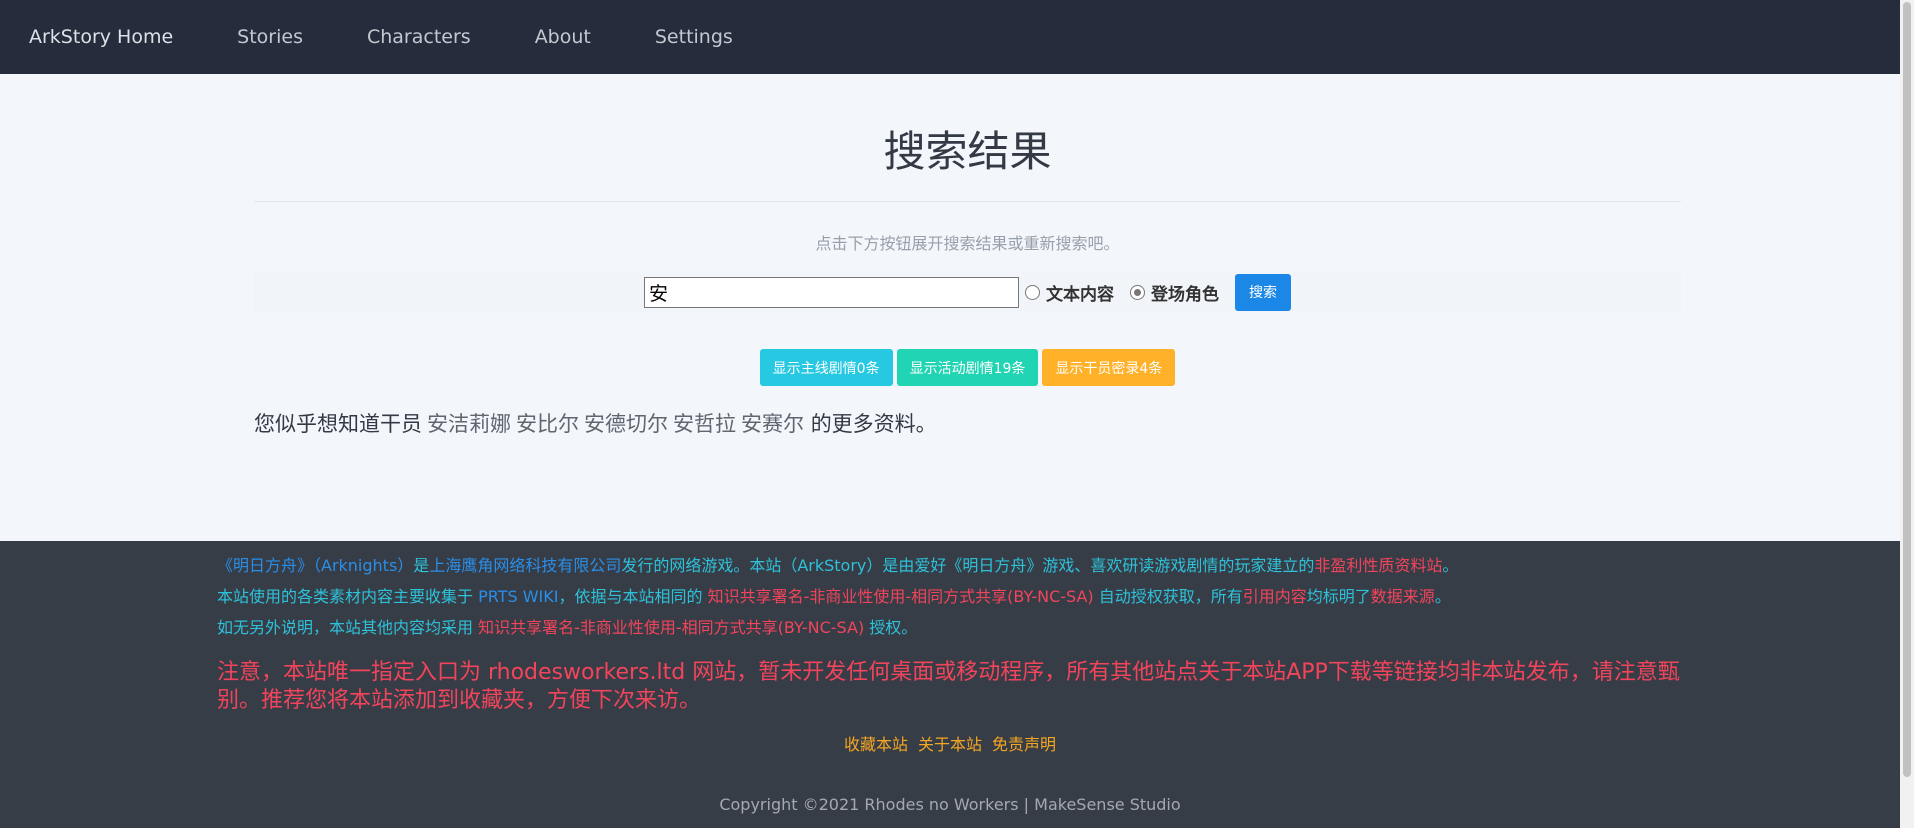 This screenshot has width=1914, height=828. What do you see at coordinates (101, 37) in the screenshot?
I see `nav-home: ArkStory Home` at bounding box center [101, 37].